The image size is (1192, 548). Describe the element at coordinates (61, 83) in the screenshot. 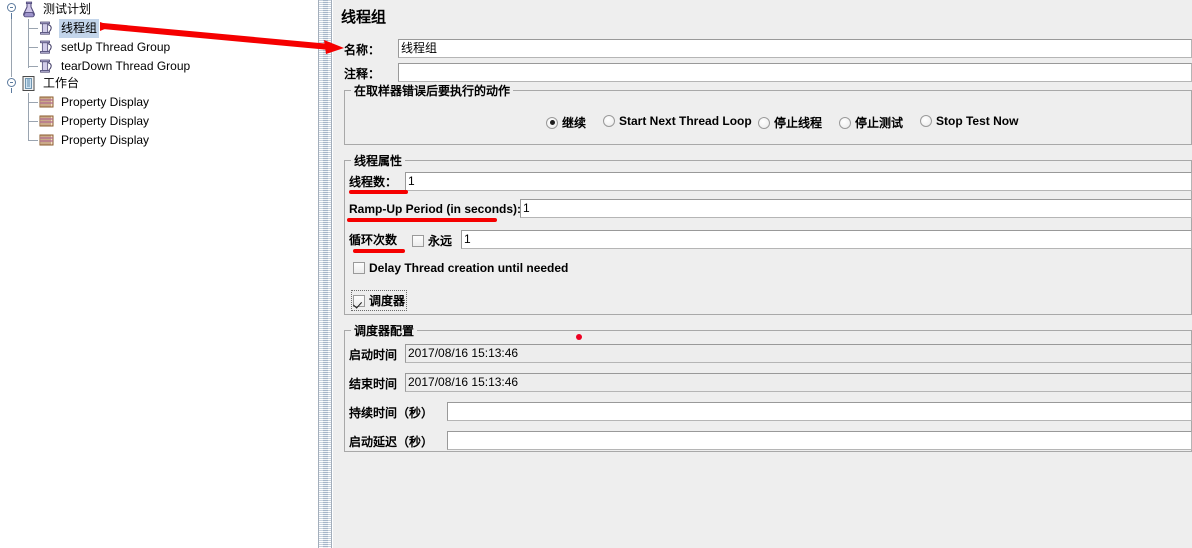

I see `tree-item-label: 工作台` at that location.